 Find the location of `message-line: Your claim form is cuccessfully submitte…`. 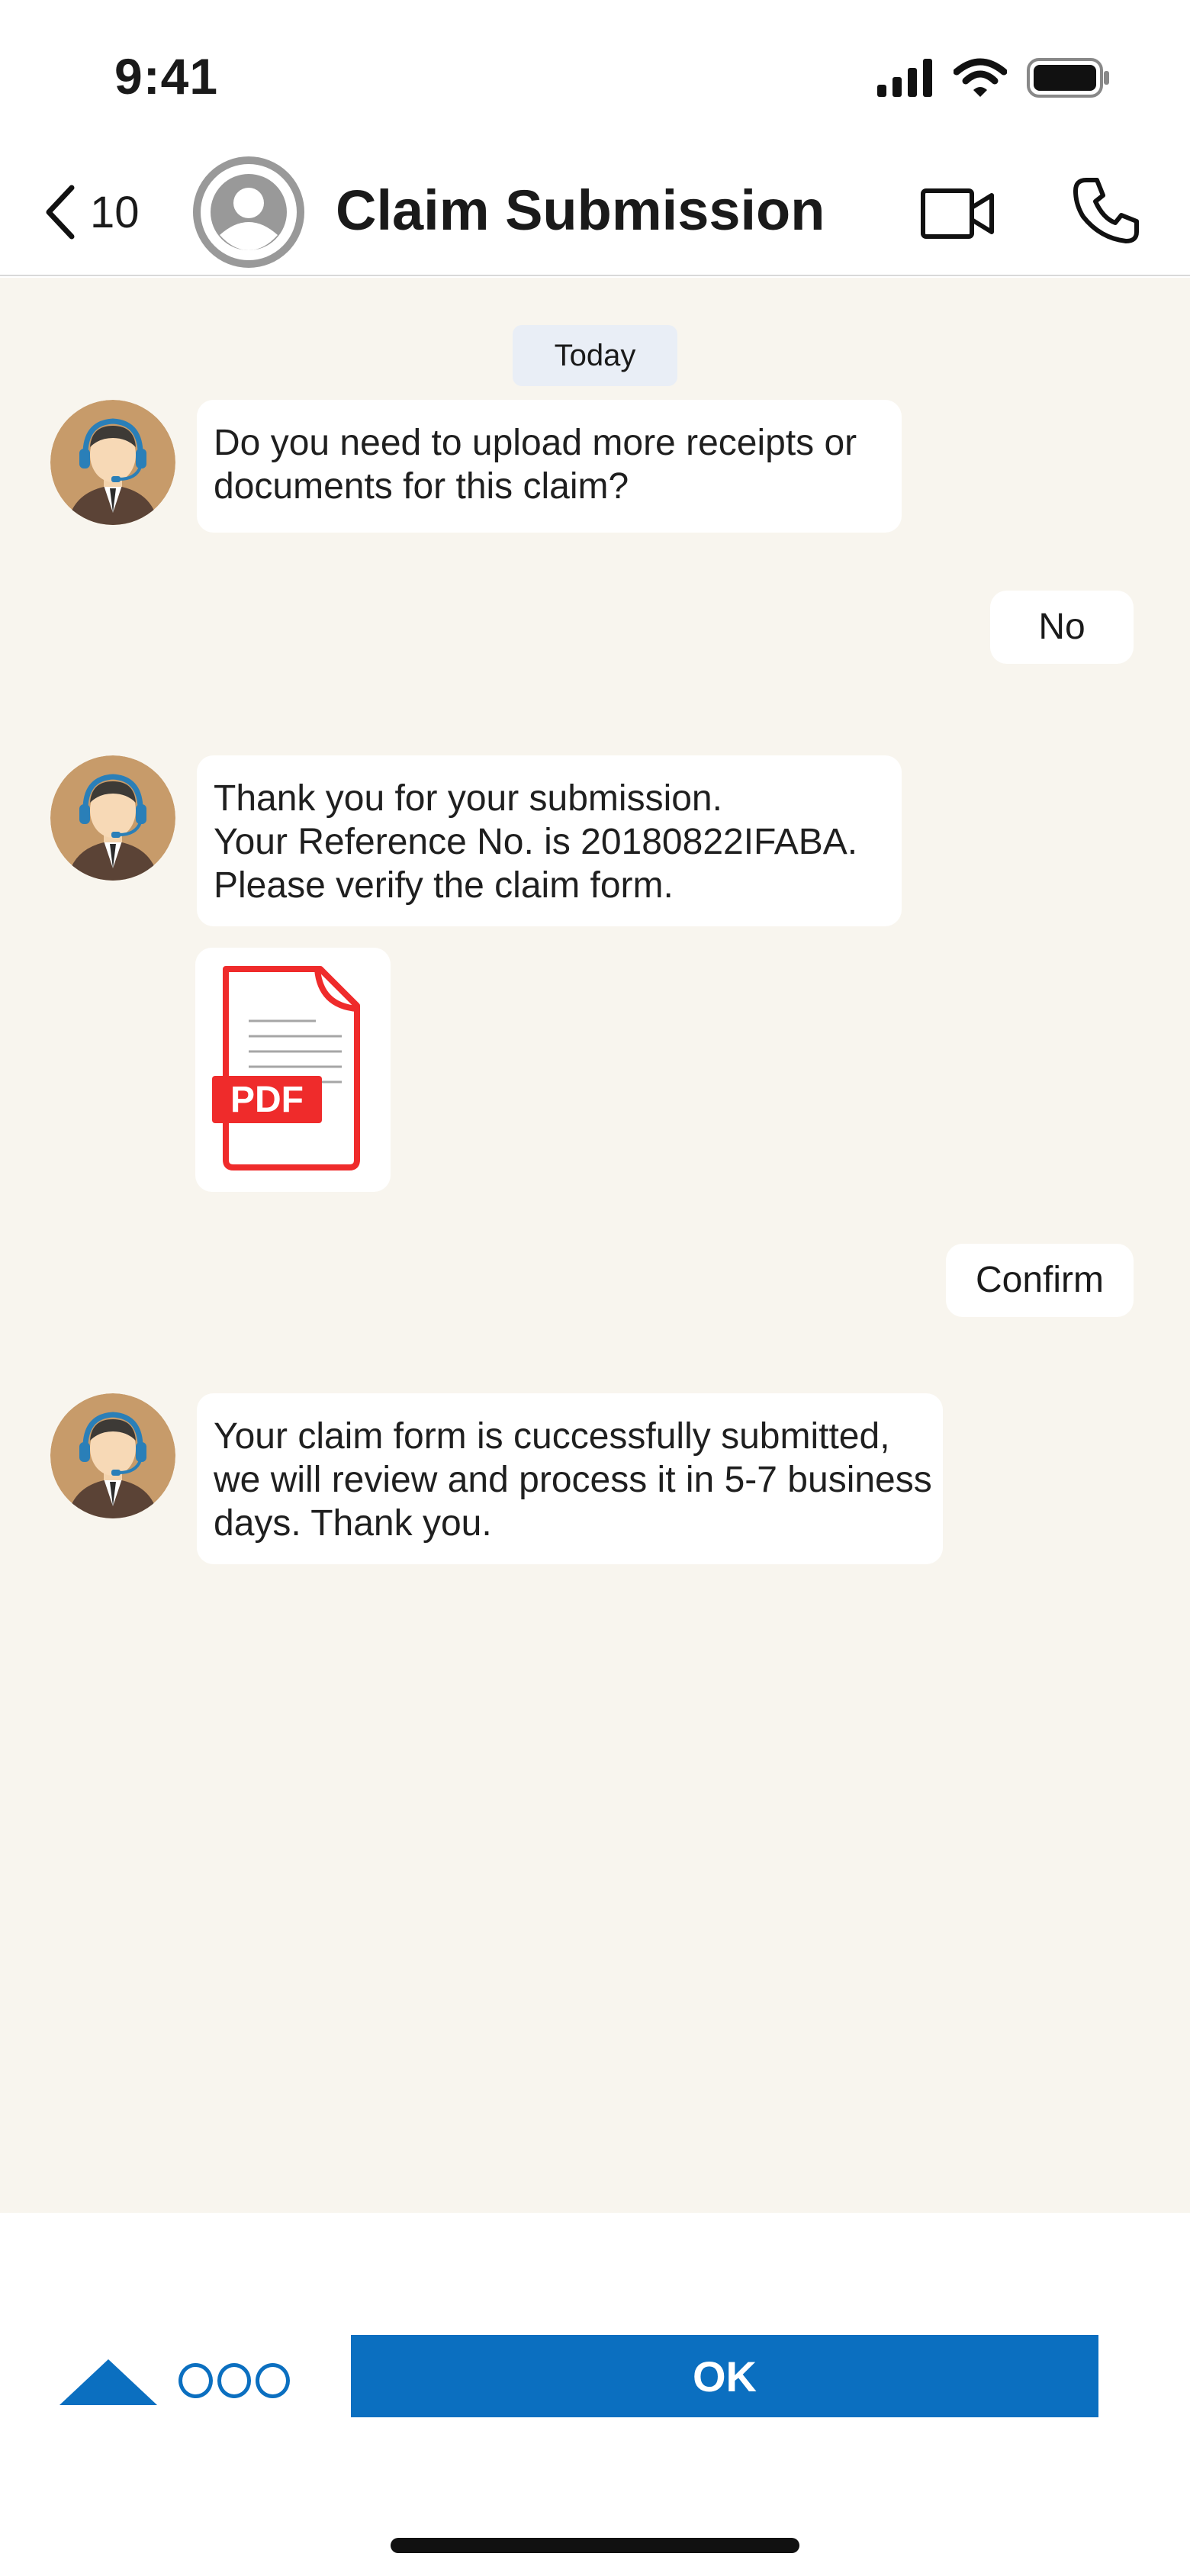

message-line: Your claim form is cuccessfully submitte… is located at coordinates (552, 1436).